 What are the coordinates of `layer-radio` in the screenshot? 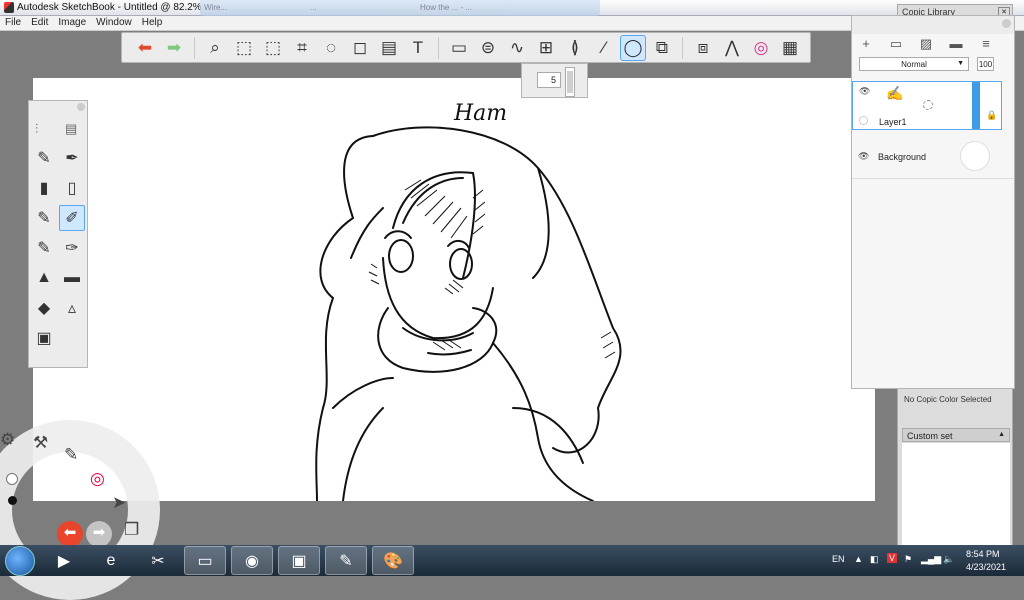 It's located at (863, 120).